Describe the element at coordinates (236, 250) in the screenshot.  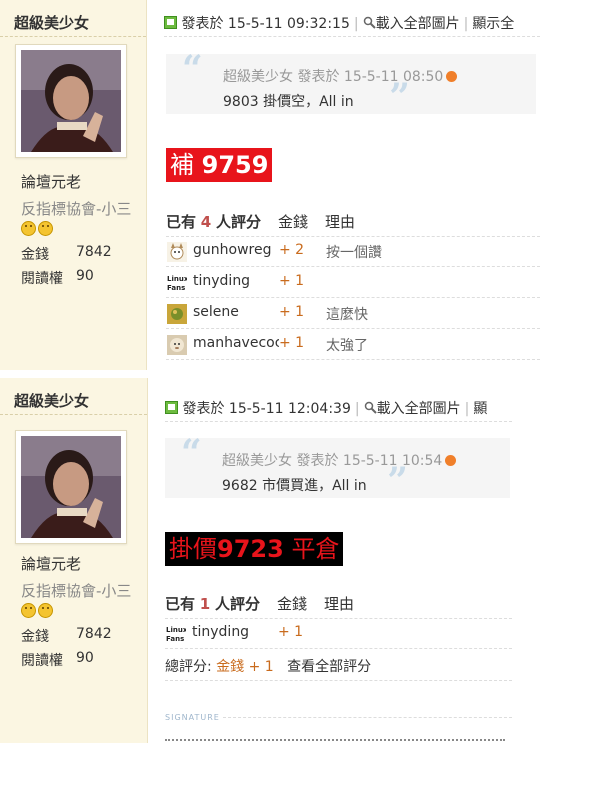
I see `rater-name: gunhowreg` at that location.